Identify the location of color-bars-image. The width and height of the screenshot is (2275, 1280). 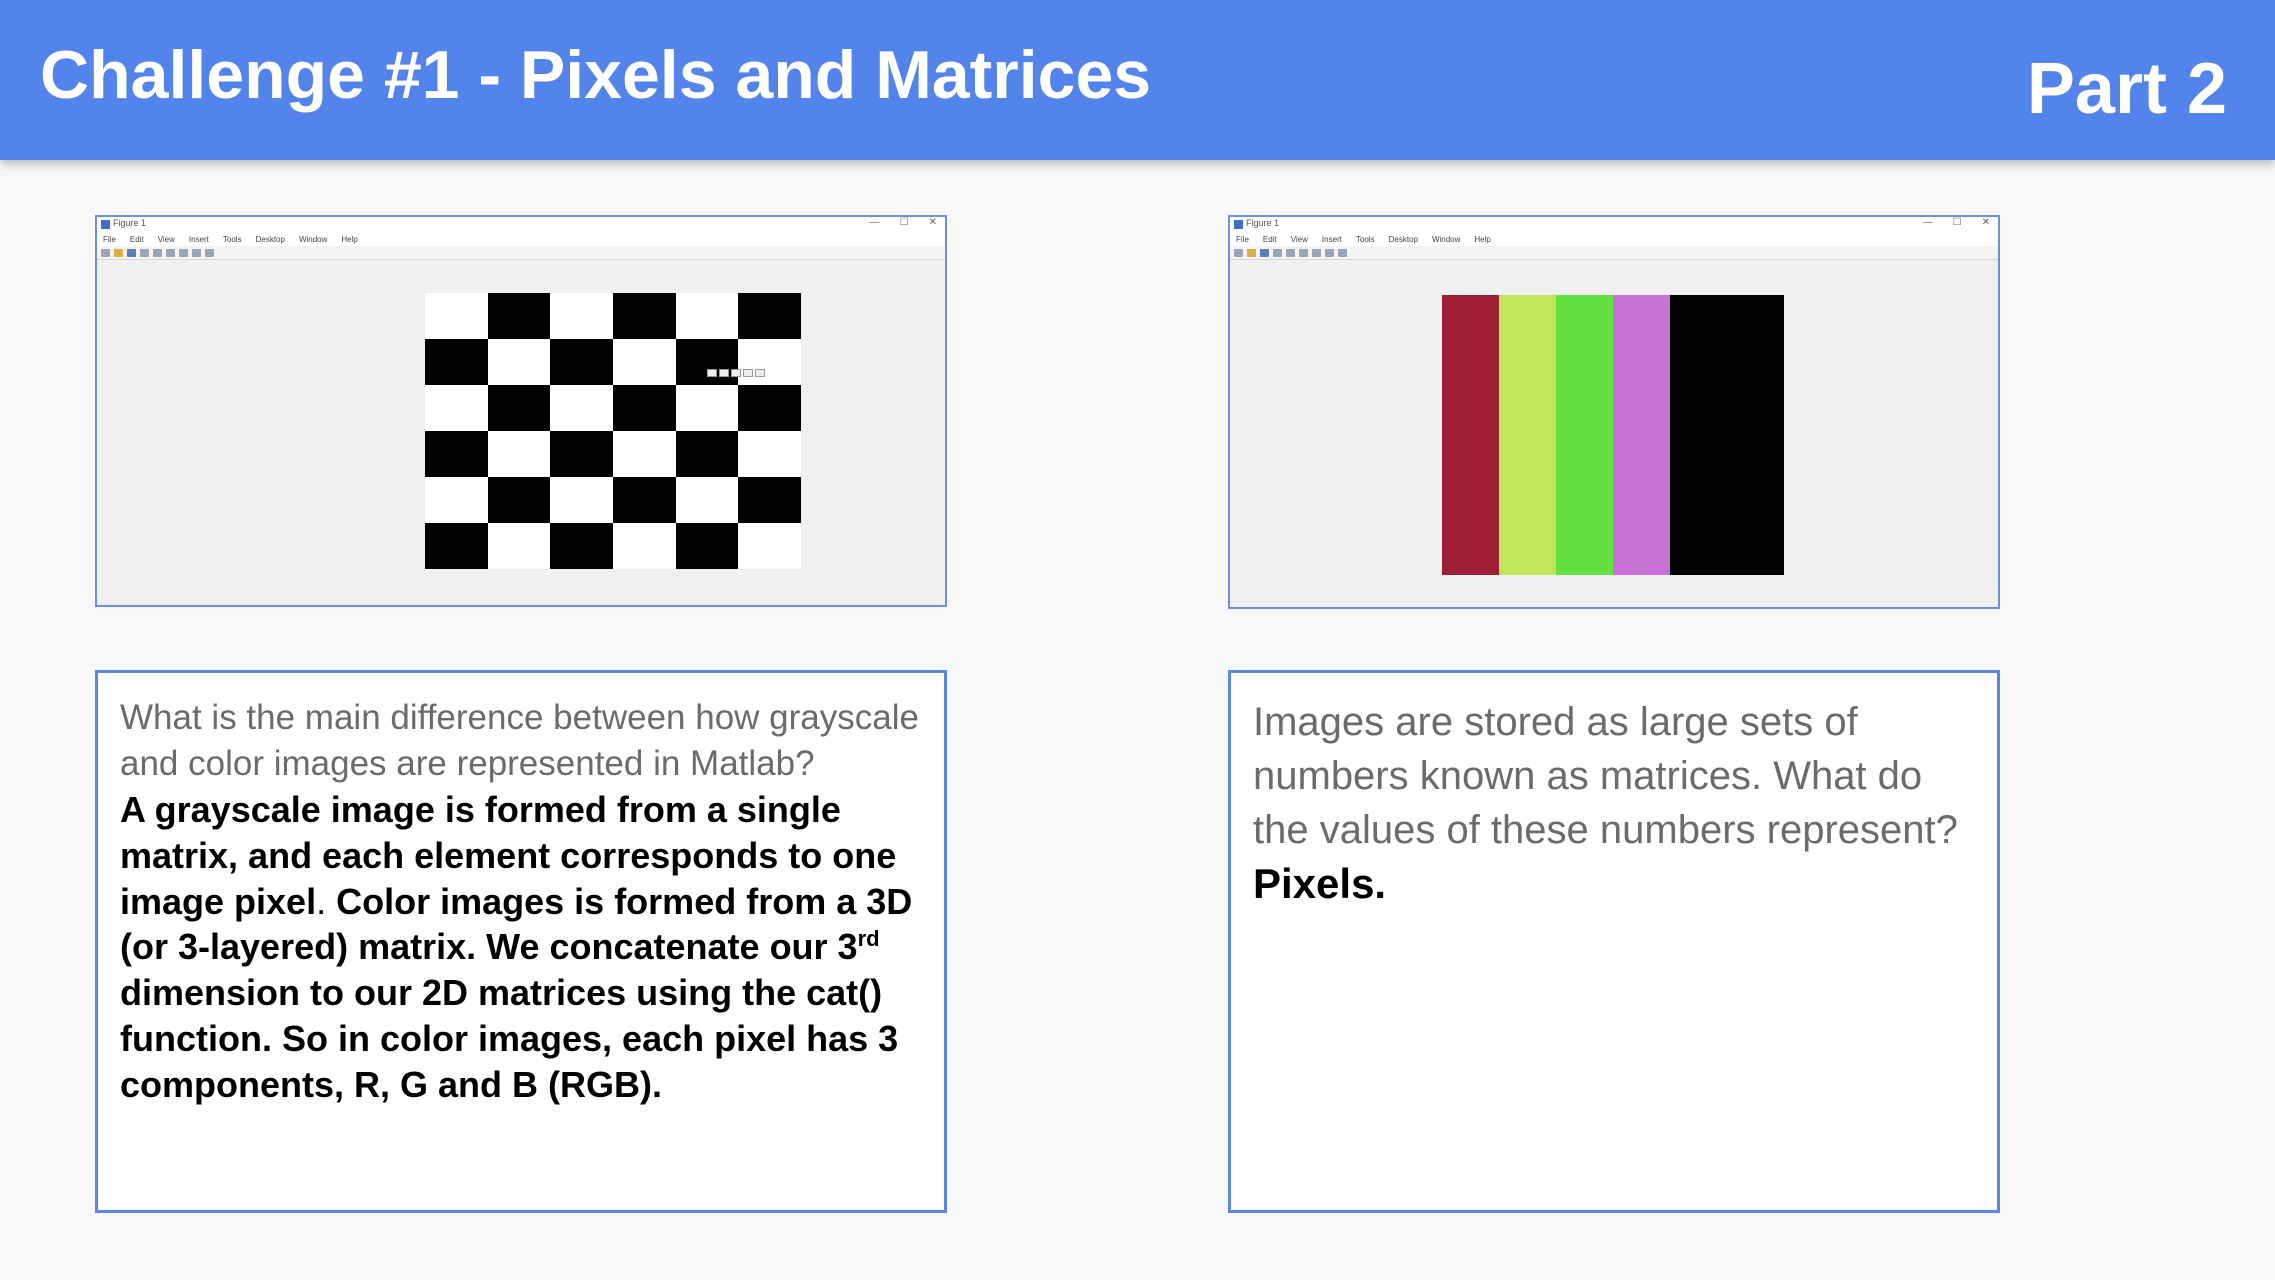
(1613, 435).